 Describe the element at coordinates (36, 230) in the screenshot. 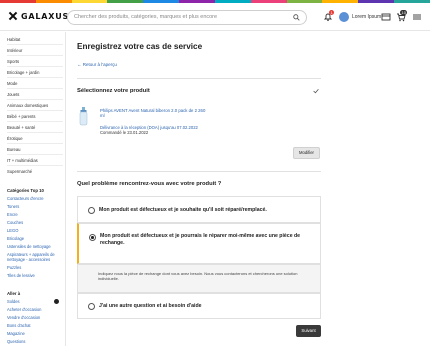

I see `sidebar-link: LEGO` at that location.